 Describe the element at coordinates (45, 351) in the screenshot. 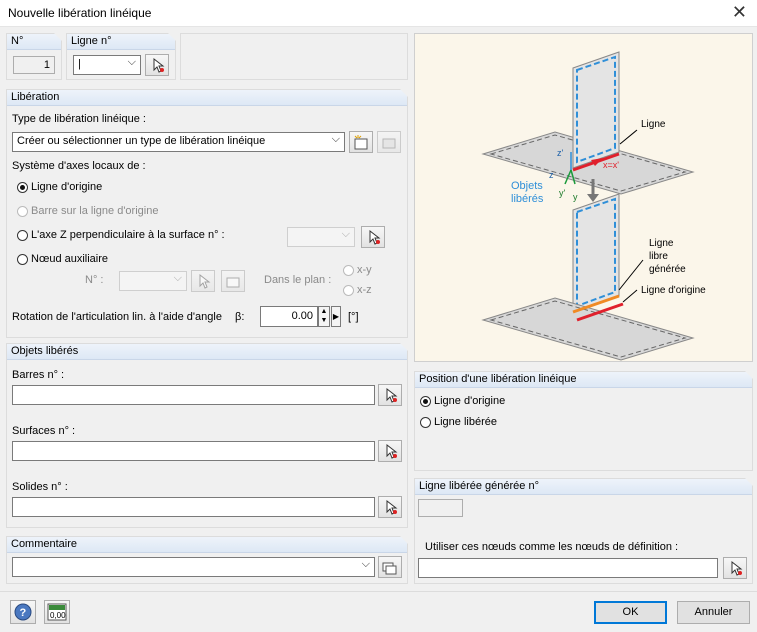

I see `objects-title: Objets libérés` at that location.